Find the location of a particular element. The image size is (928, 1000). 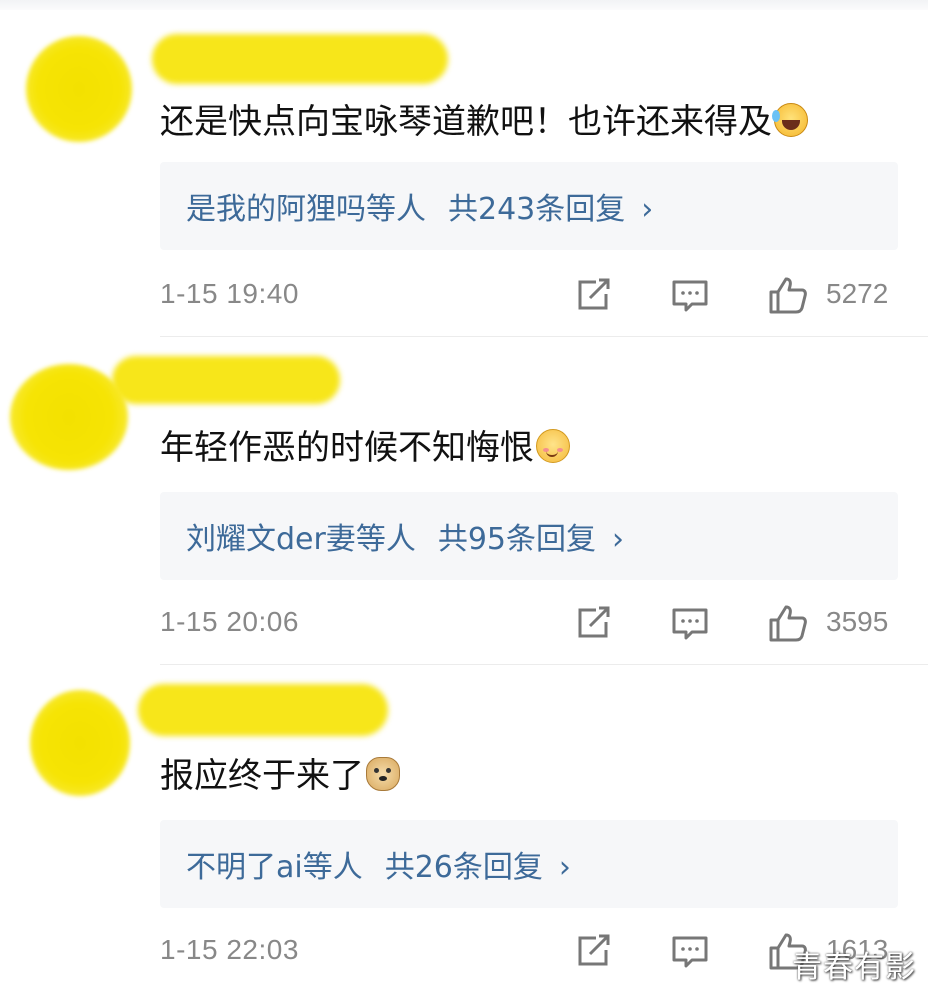

replies-preview: 不明了ai等人 共26条回复 › is located at coordinates (529, 864).